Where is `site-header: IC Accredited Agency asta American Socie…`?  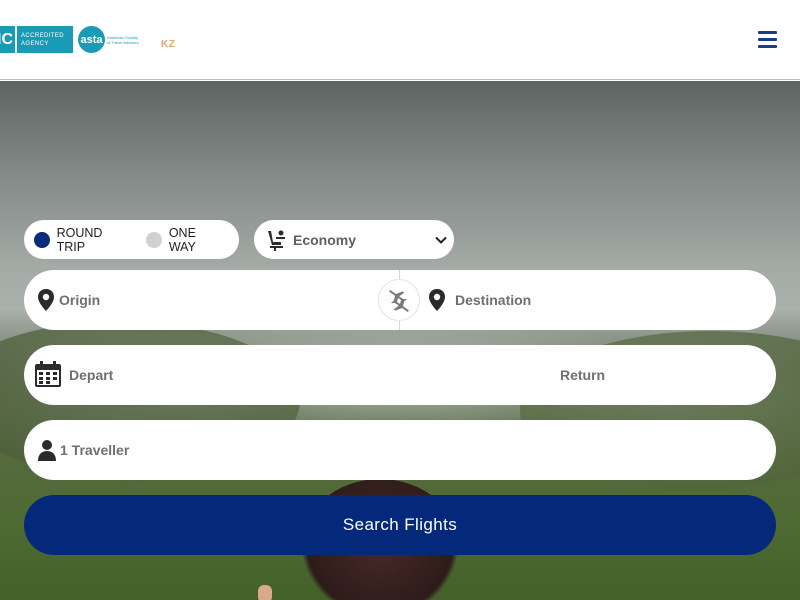
site-header: IC Accredited Agency asta American Socie… is located at coordinates (400, 40).